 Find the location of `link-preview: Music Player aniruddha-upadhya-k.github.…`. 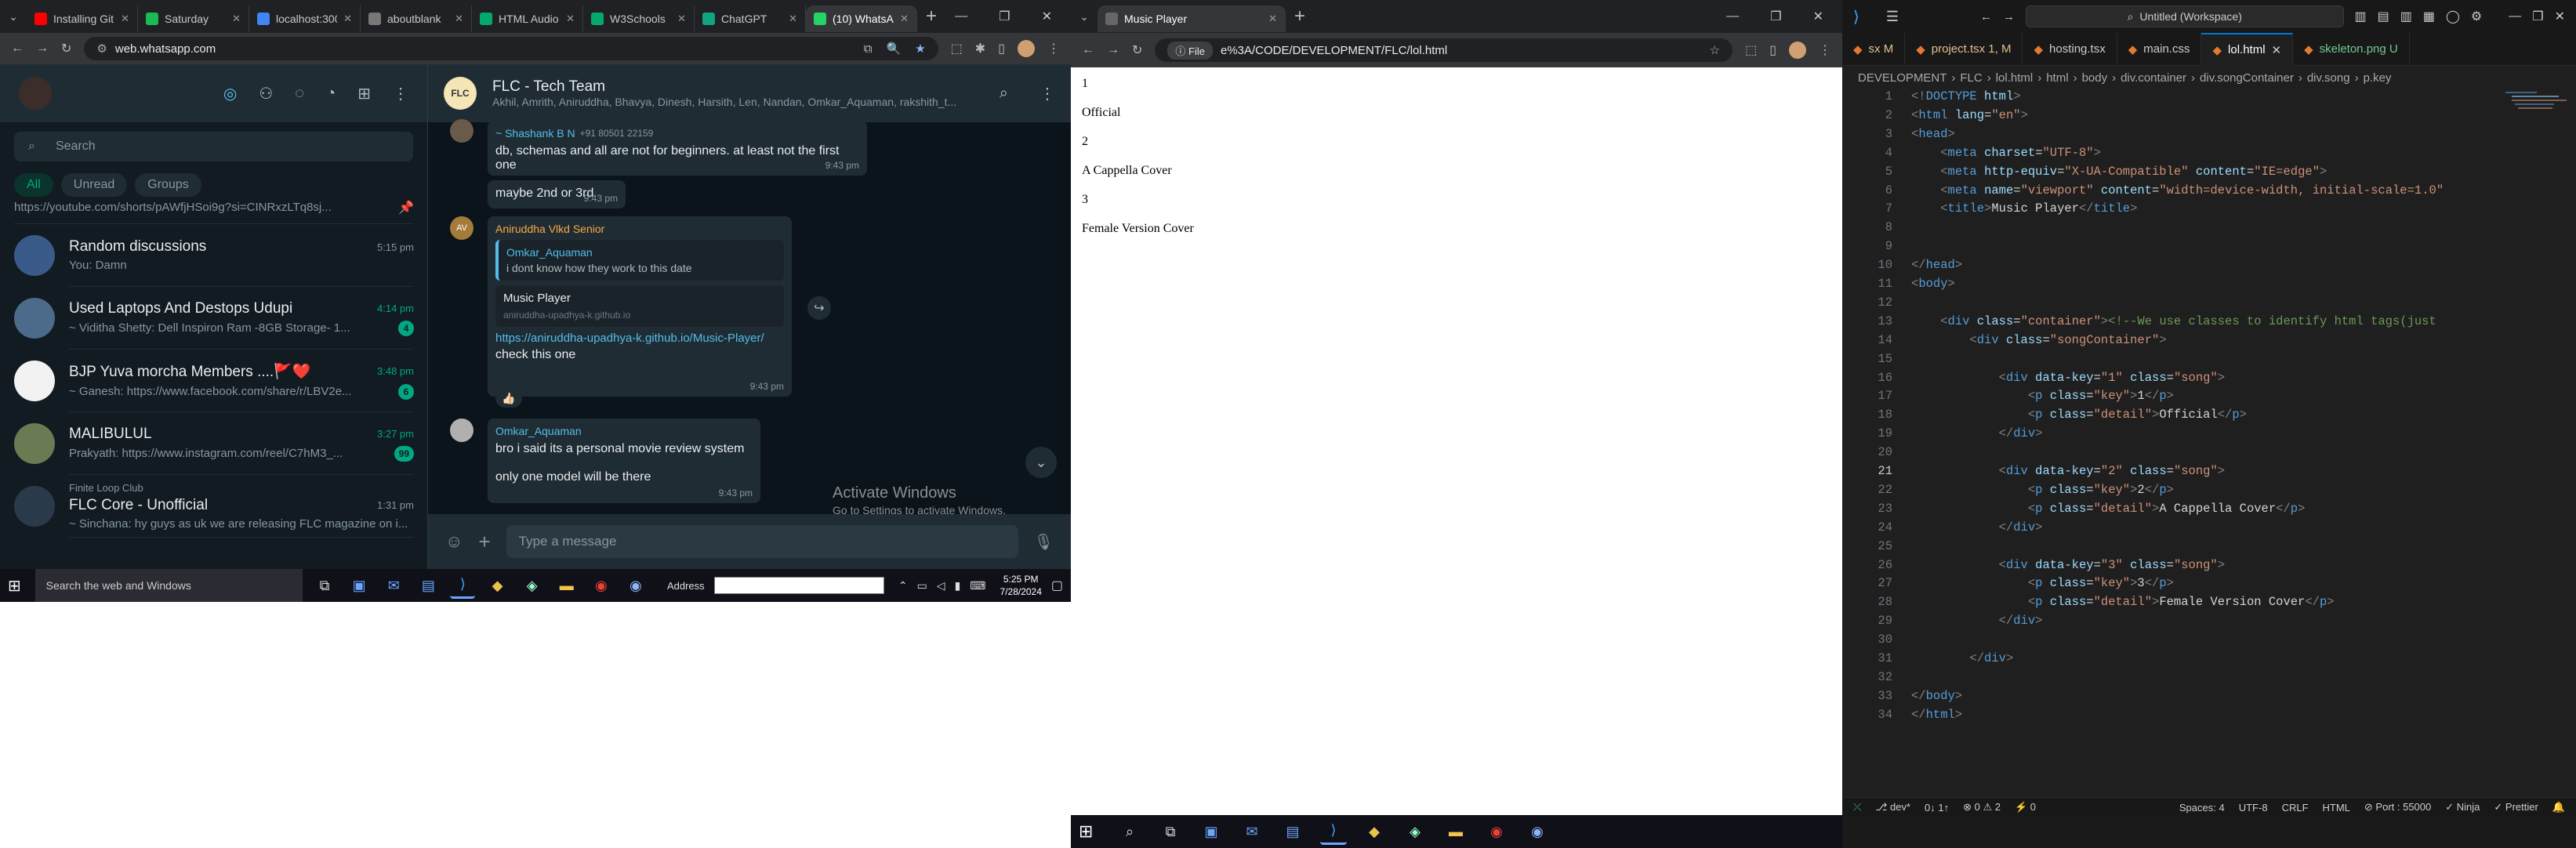

link-preview: Music Player aniruddha-upadhya-k.github.… is located at coordinates (639, 306).